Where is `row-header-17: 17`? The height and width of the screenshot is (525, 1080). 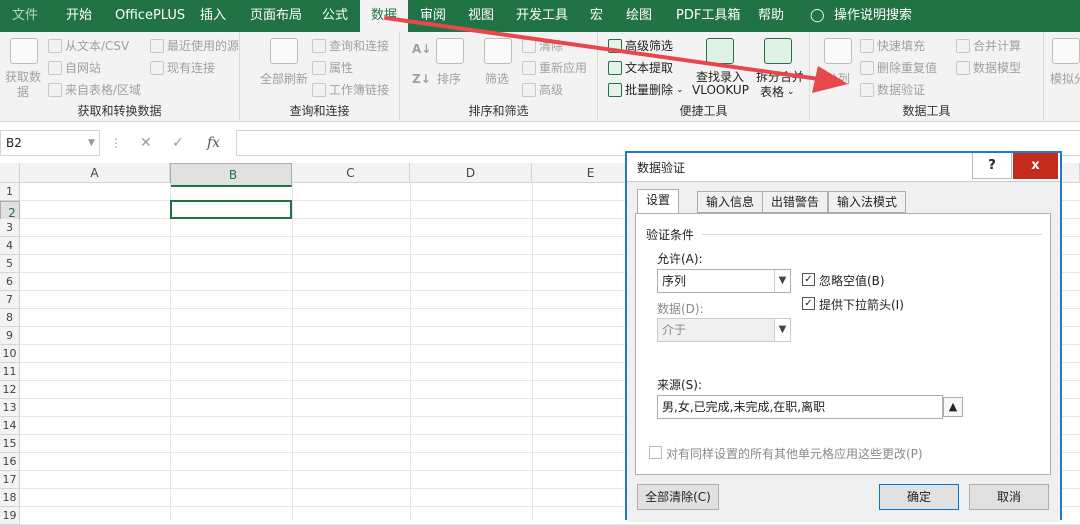
row-header-17: 17 is located at coordinates (10, 480).